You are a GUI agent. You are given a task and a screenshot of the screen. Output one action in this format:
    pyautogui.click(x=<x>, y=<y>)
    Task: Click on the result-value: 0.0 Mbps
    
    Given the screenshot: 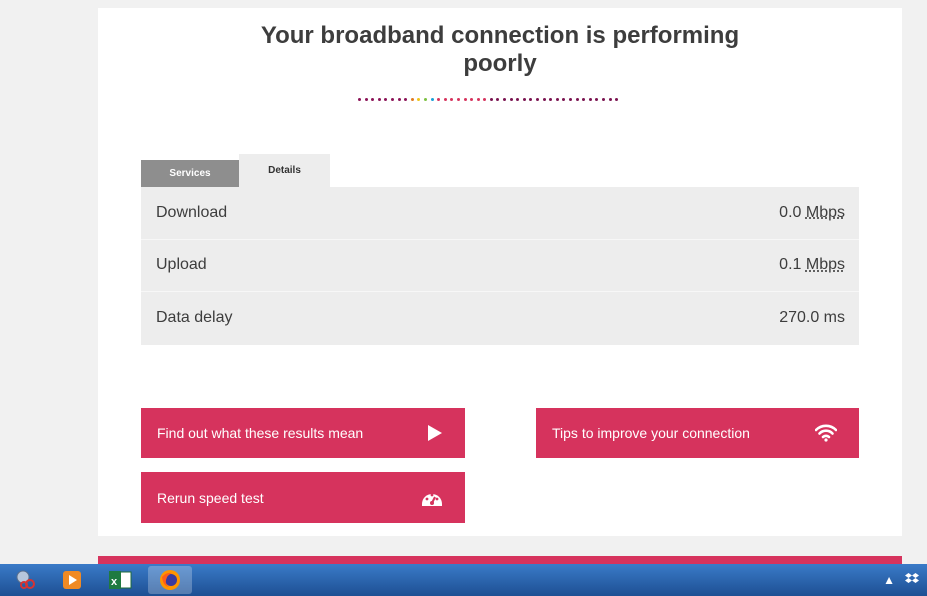 What is the action you would take?
    pyautogui.click(x=812, y=213)
    